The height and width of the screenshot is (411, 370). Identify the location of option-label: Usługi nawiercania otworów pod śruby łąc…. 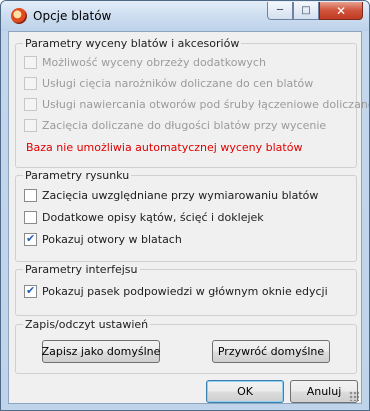
(206, 104).